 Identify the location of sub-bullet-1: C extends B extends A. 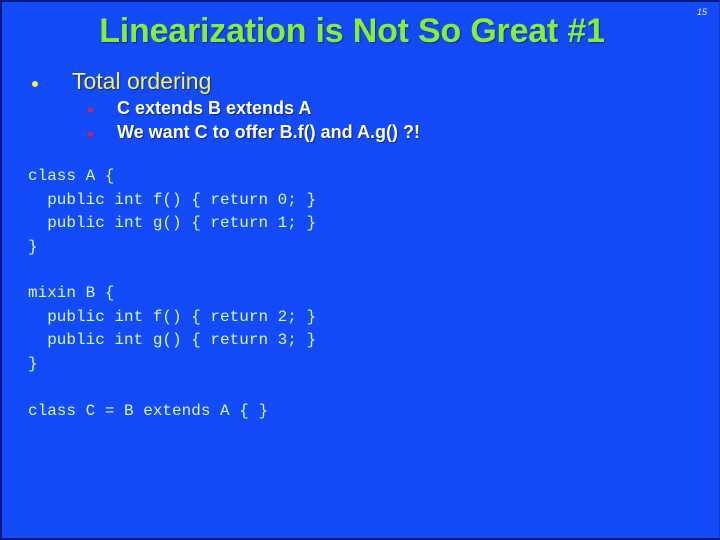
(199, 108).